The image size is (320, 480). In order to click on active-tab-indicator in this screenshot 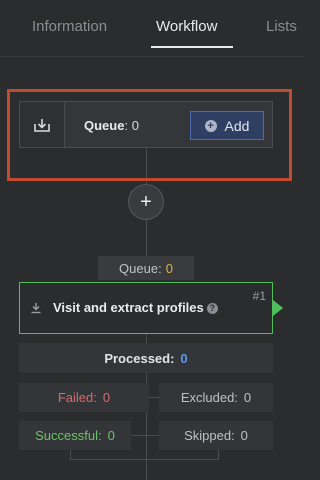, I will do `click(192, 47)`.